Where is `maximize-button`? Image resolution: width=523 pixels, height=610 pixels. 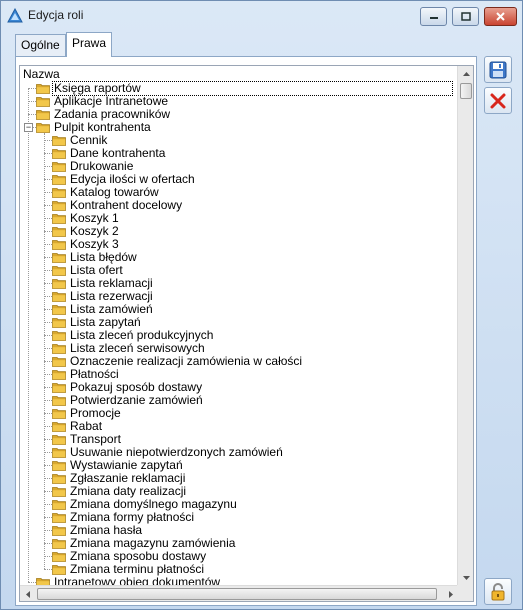 maximize-button is located at coordinates (465, 16).